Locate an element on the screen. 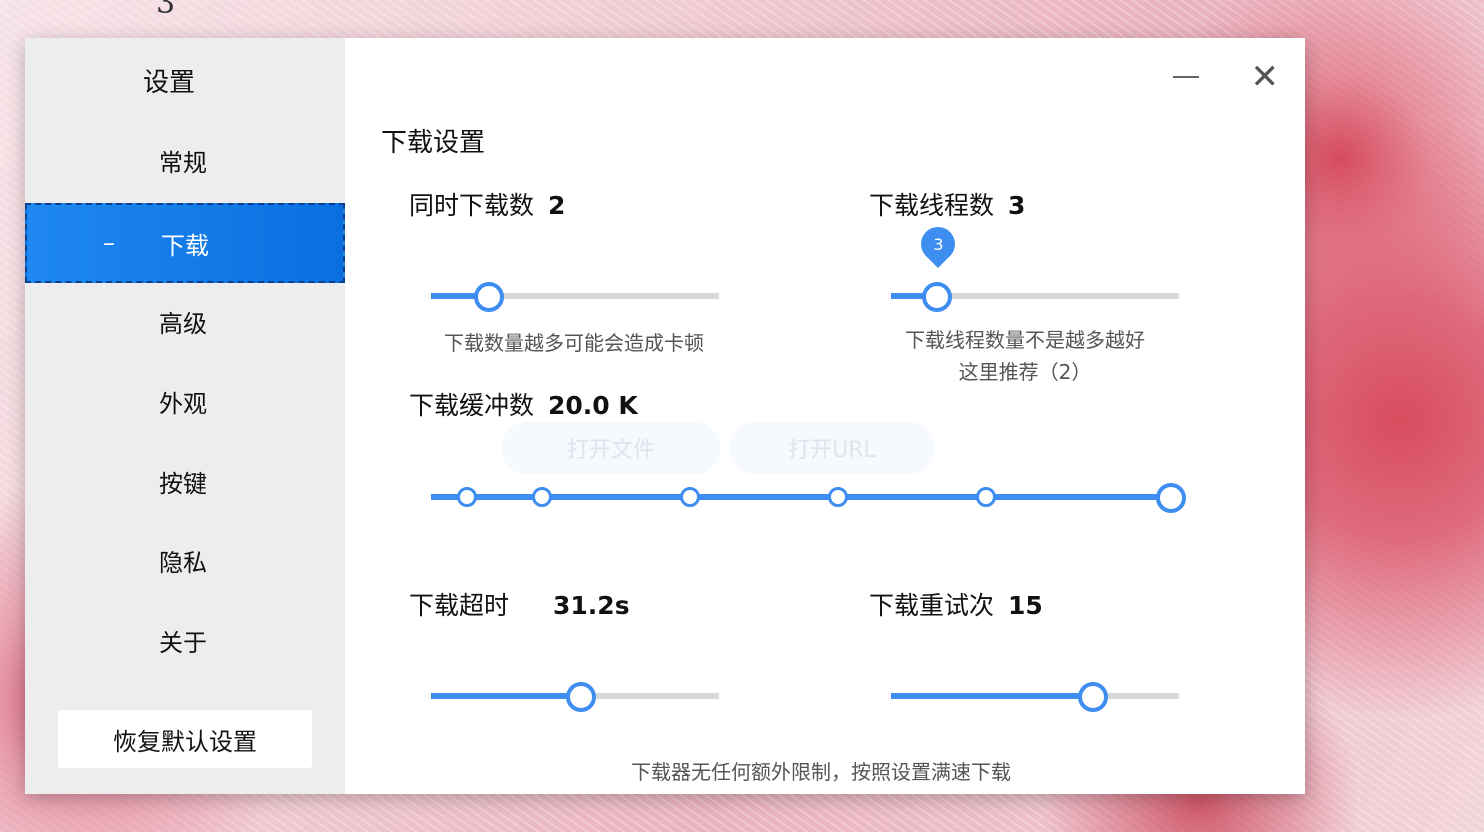 The image size is (1484, 832). download-threads-value: 3 is located at coordinates (1017, 205).